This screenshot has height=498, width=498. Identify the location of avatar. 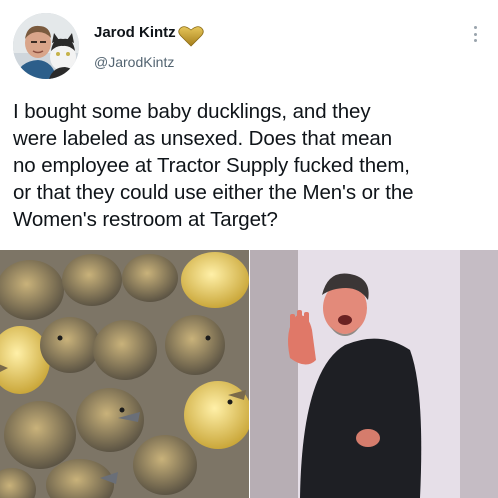
(46, 46).